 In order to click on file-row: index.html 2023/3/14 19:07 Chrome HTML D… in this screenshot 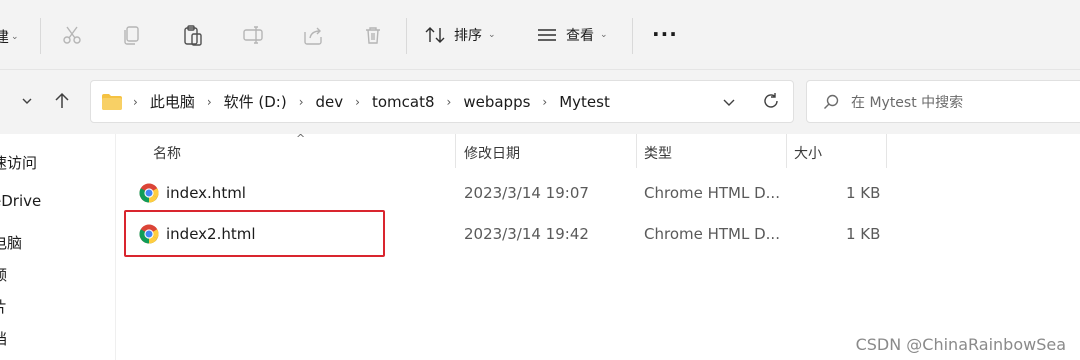, I will do `click(598, 193)`.